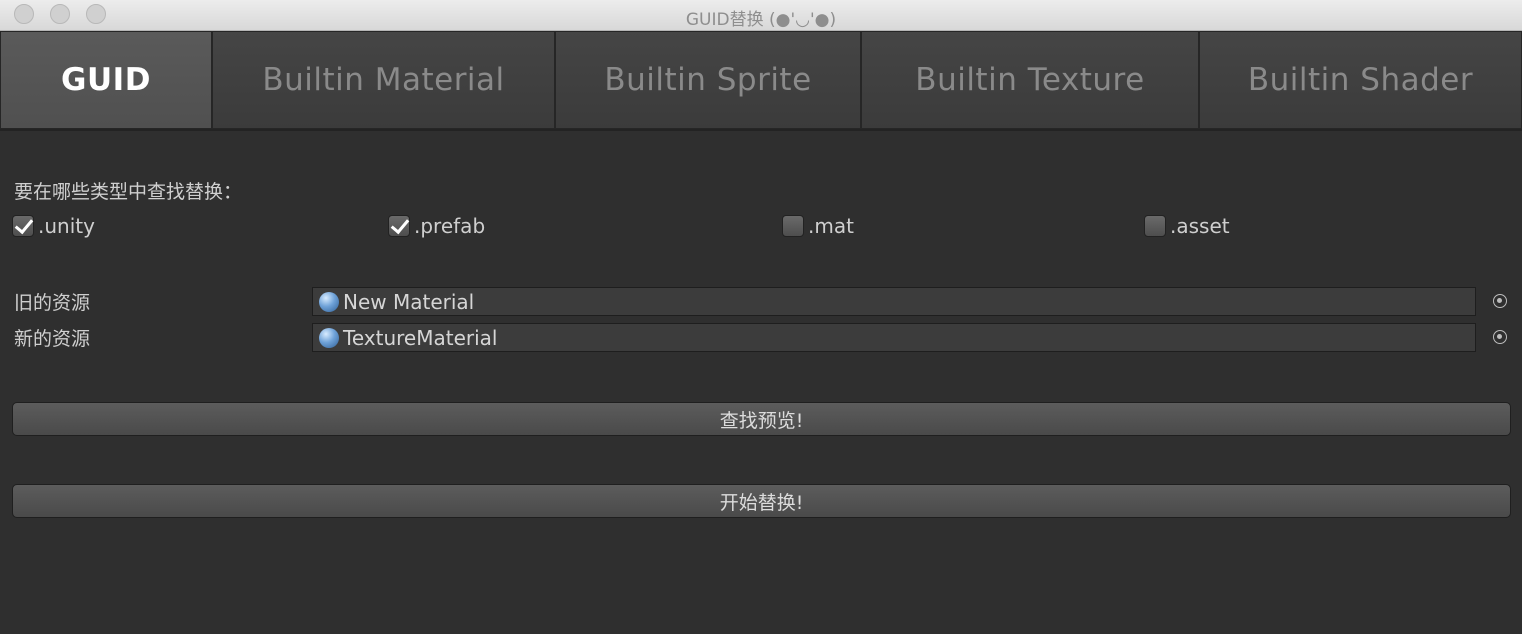 The height and width of the screenshot is (634, 1522). Describe the element at coordinates (52, 339) in the screenshot. I see `new-asset-label: 新的资源` at that location.